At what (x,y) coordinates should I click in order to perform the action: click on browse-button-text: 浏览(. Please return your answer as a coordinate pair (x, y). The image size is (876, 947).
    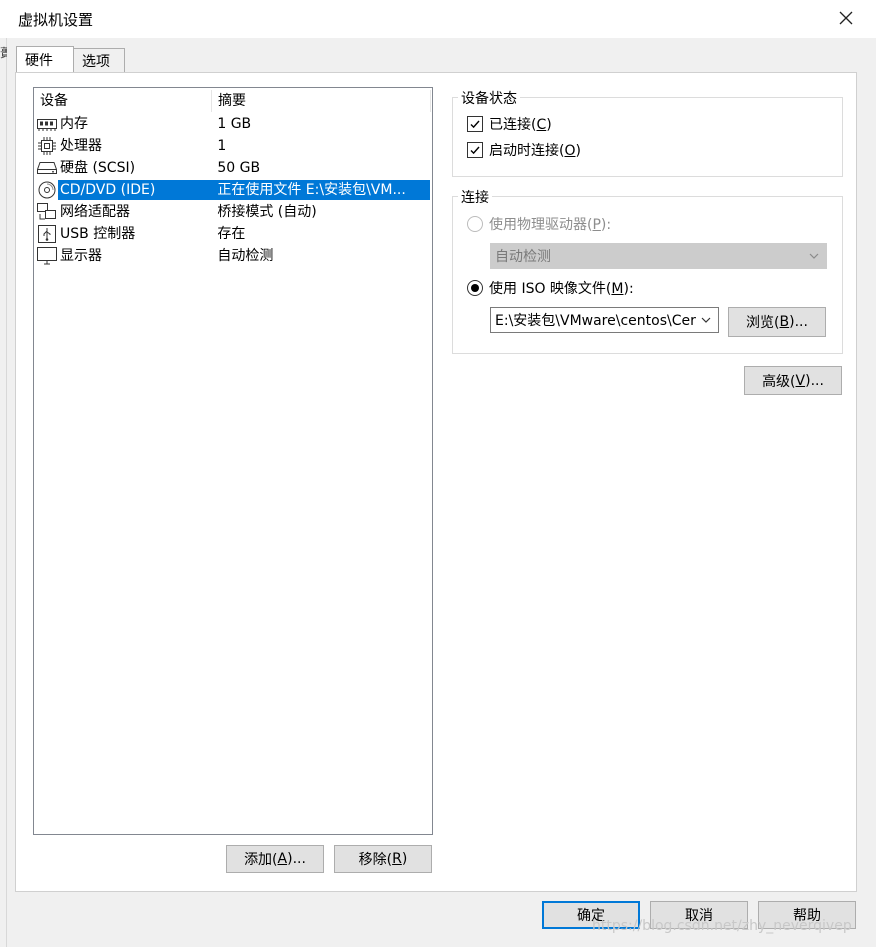
    Looking at the image, I should click on (763, 323).